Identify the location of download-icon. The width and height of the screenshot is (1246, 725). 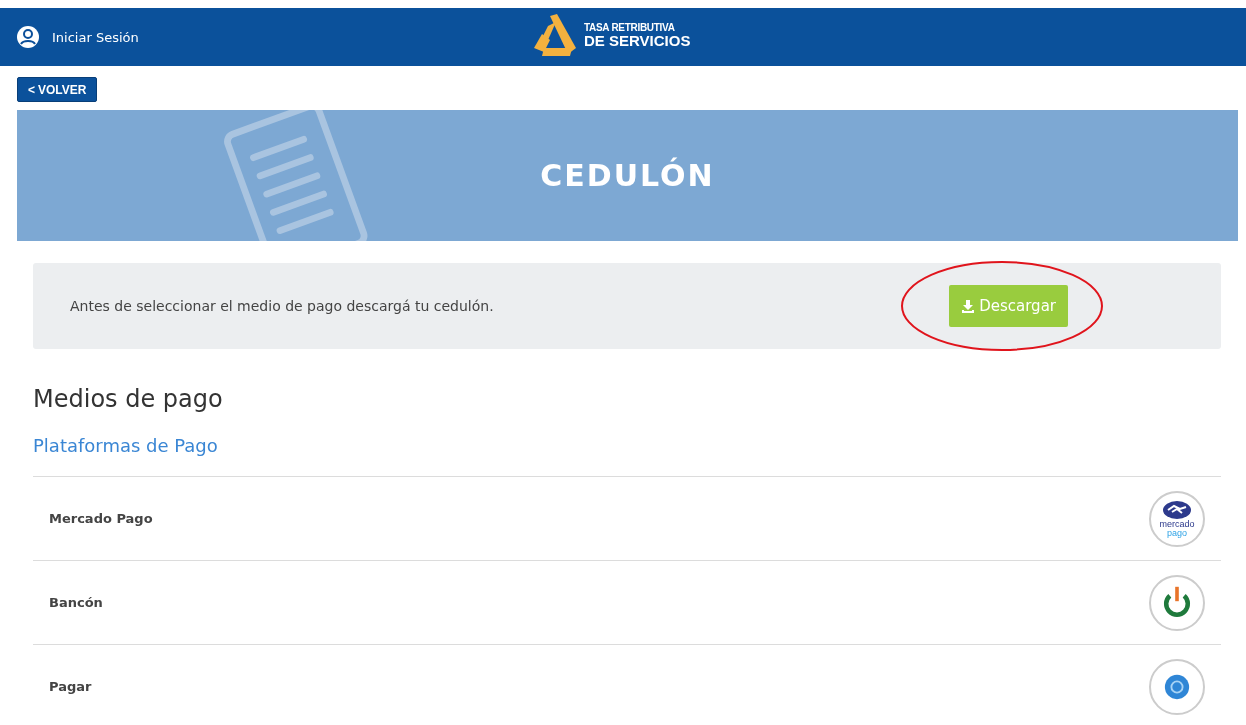
(968, 306).